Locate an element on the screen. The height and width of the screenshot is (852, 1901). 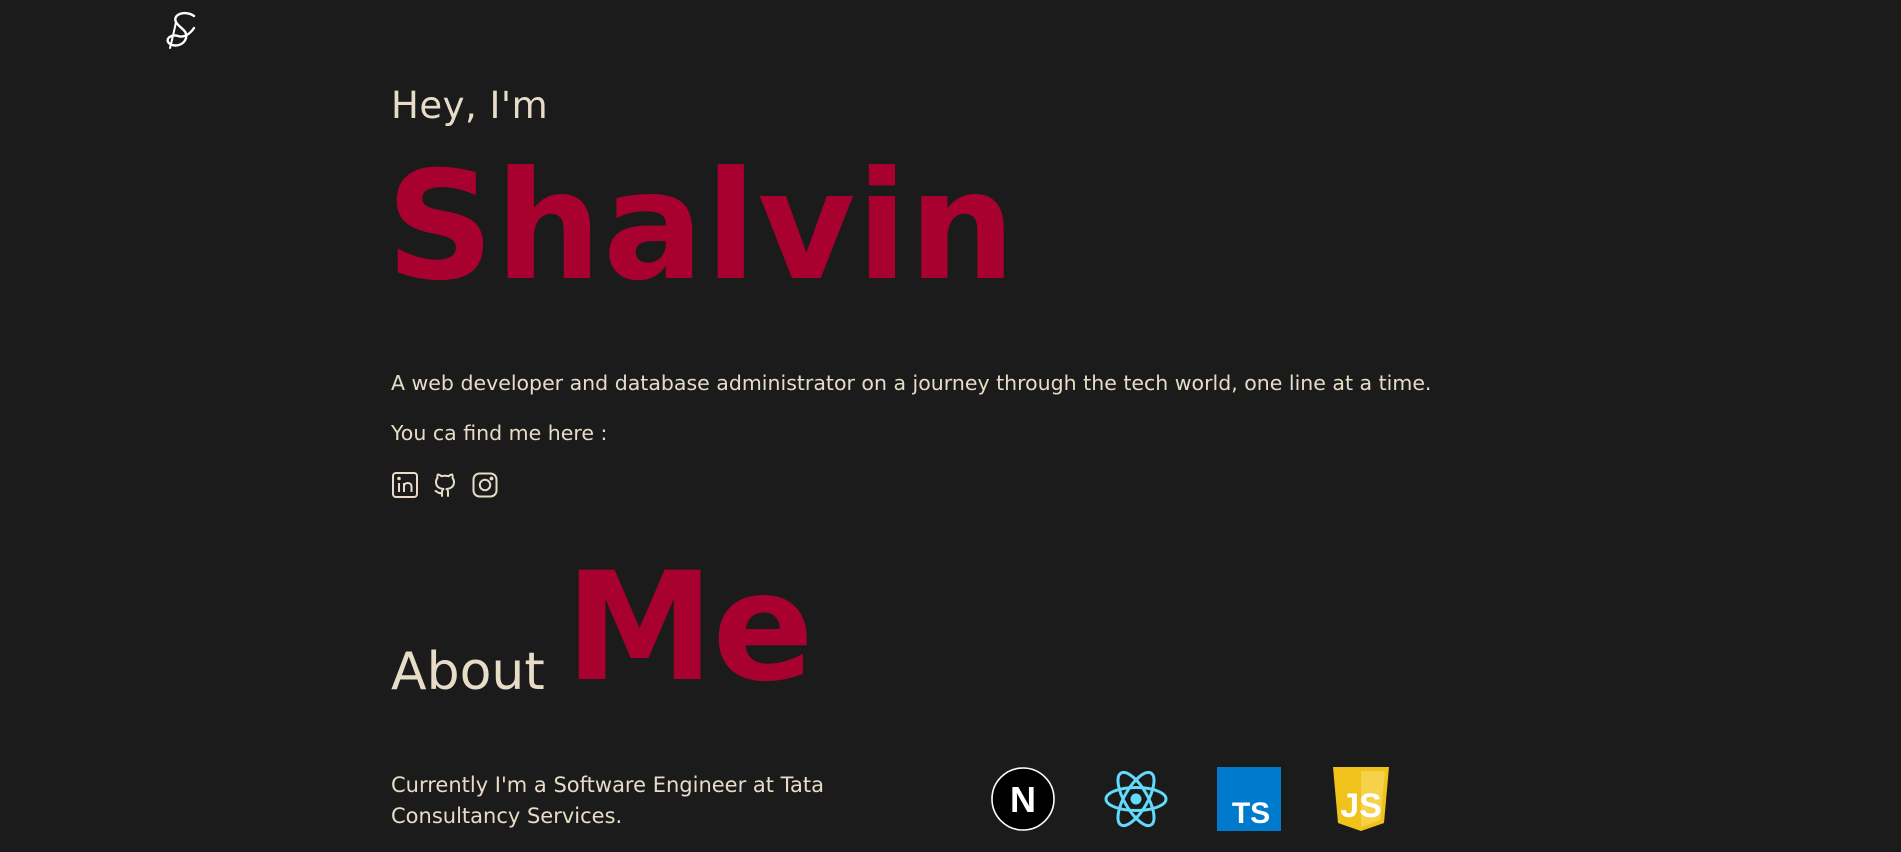
signature-s-logo-icon is located at coordinates (183, 30).